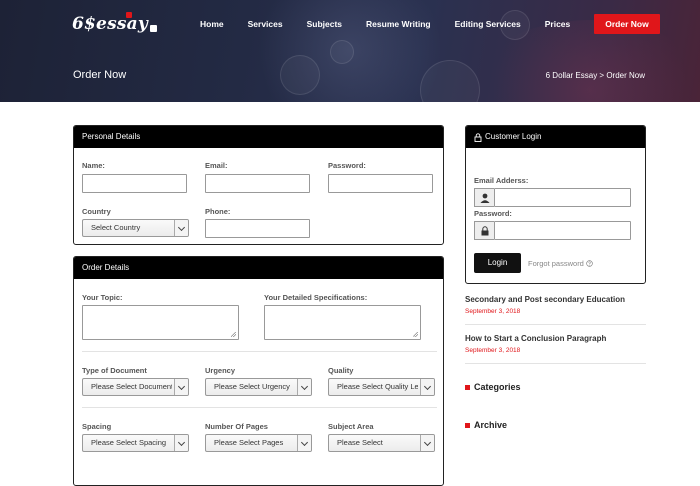 The width and height of the screenshot is (700, 486). What do you see at coordinates (595, 75) in the screenshot?
I see `breadcrumb: 6 Dollar Essay > Order Now` at bounding box center [595, 75].